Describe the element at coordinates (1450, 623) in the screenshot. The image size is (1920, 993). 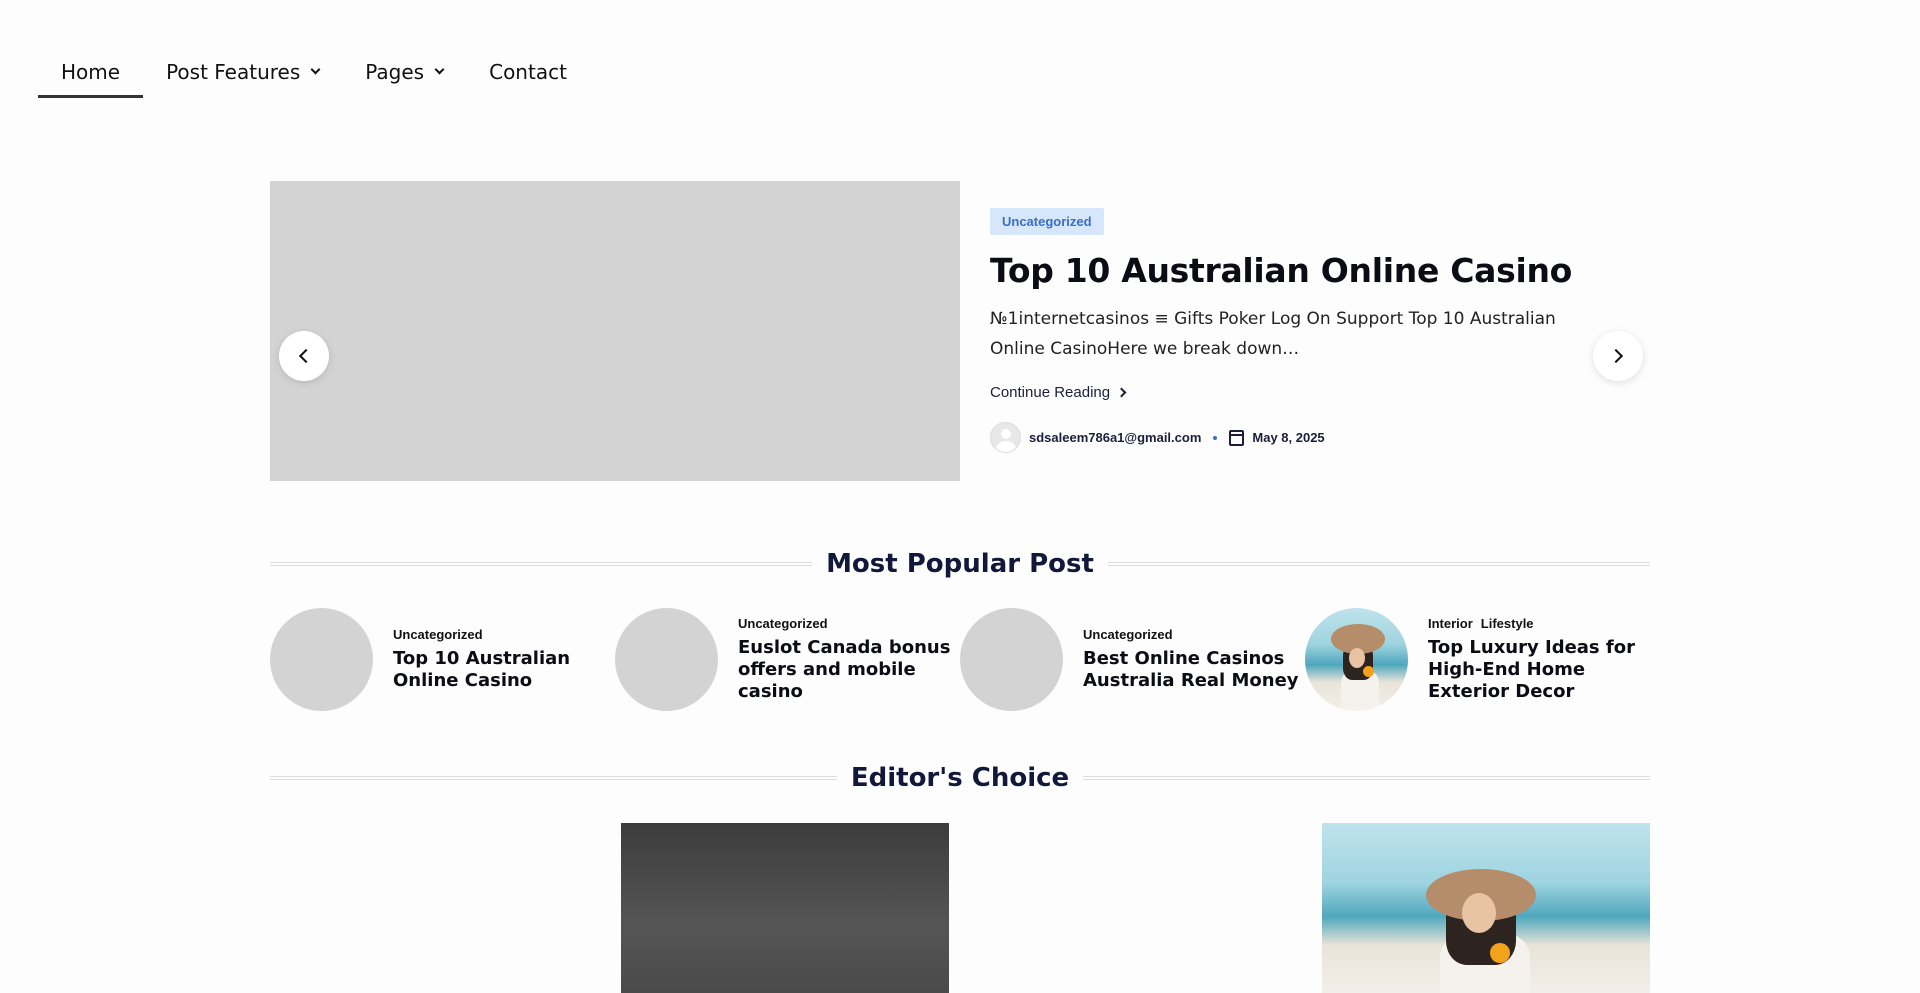
I see `category-link: Interior` at that location.